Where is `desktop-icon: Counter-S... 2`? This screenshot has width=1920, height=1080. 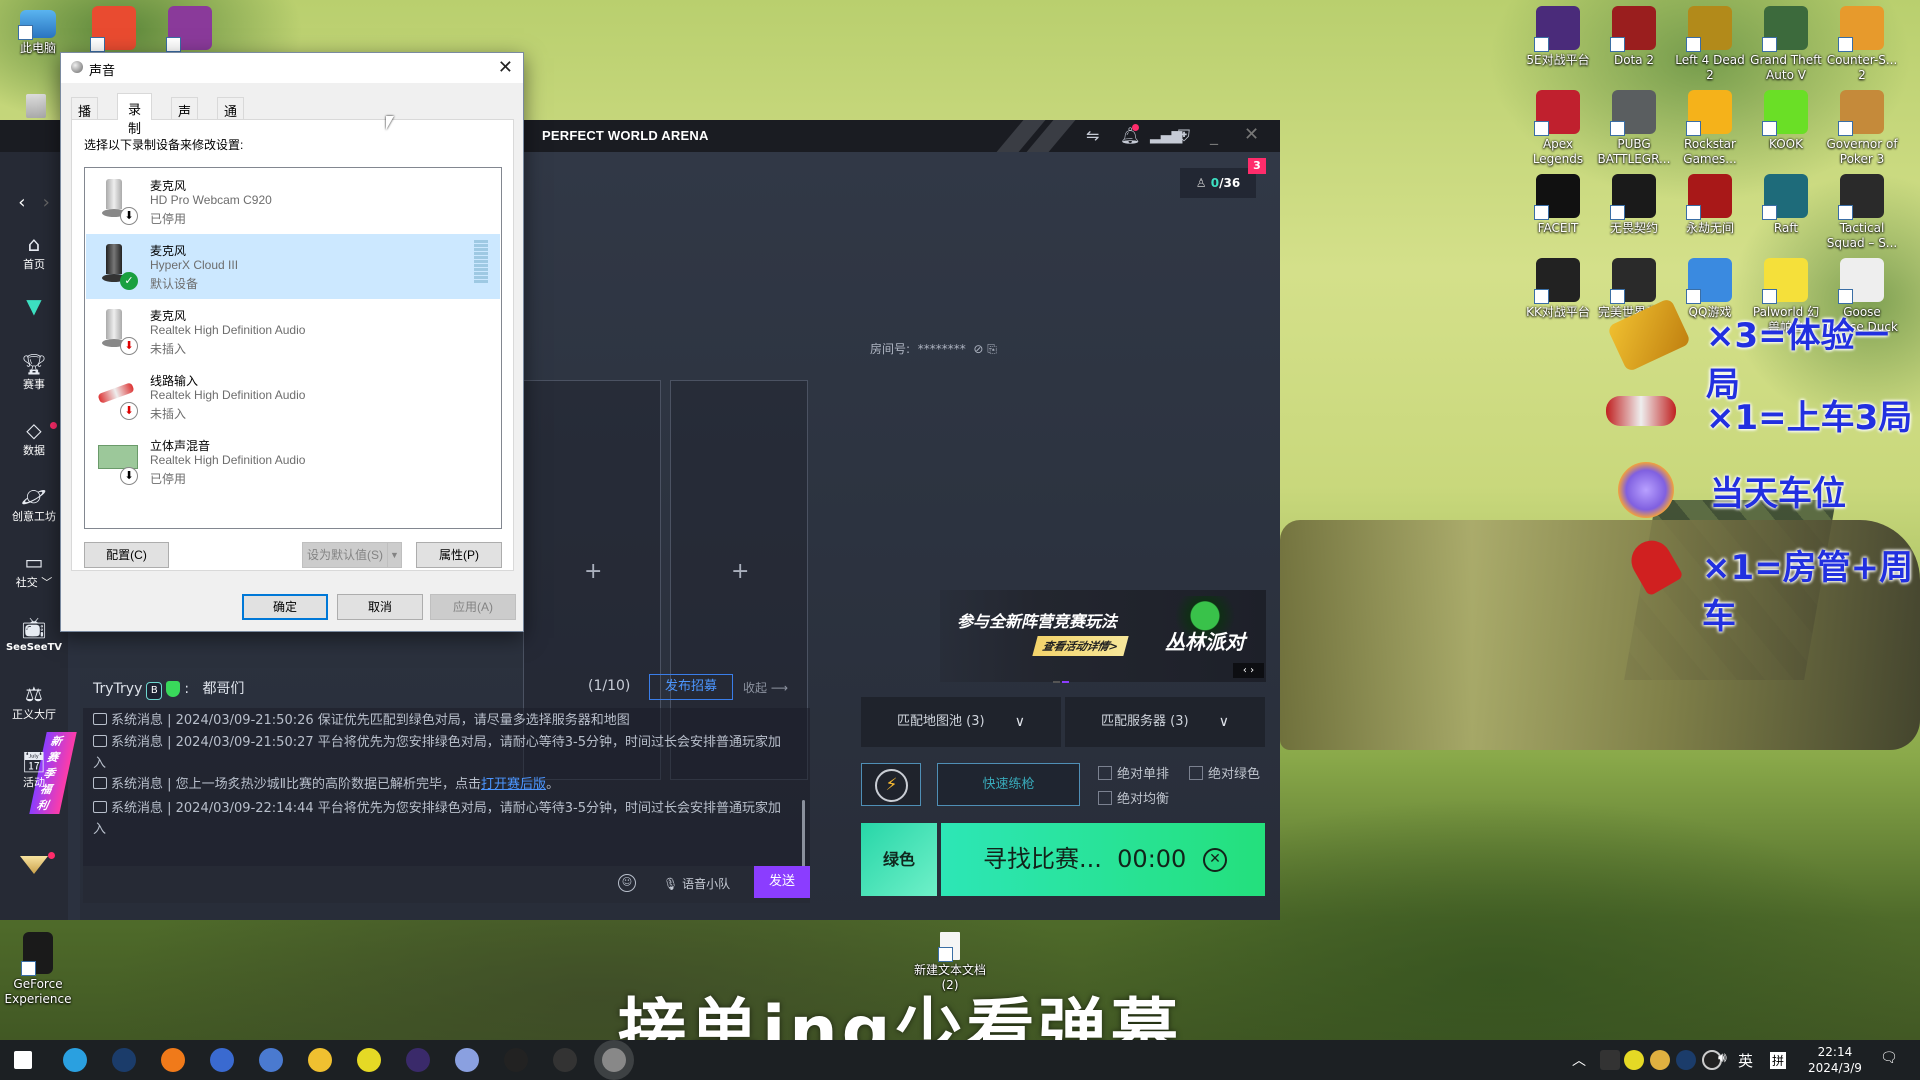
desktop-icon: Counter-S... 2 is located at coordinates (1862, 44).